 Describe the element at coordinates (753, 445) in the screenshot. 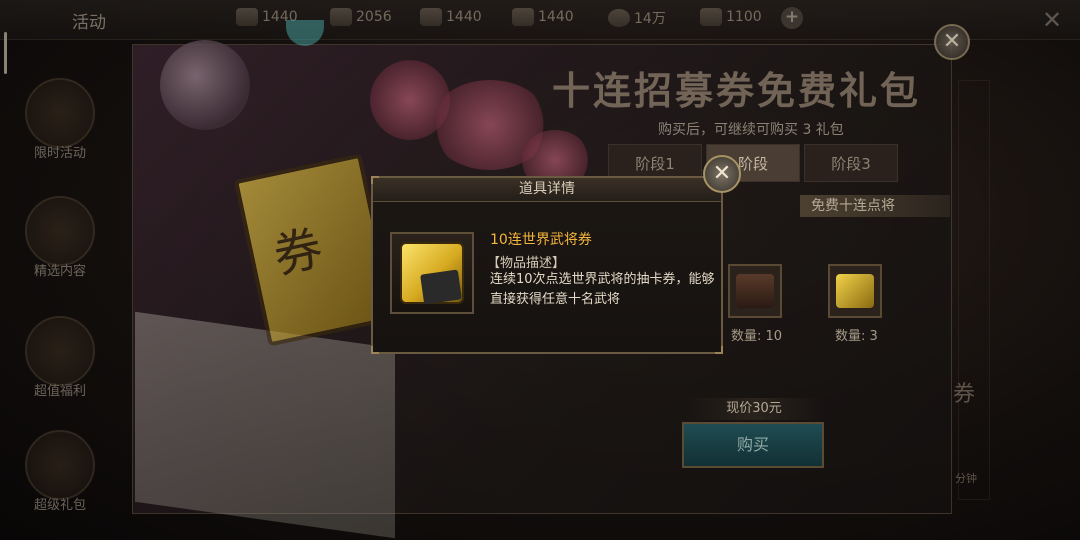

I see `buy-button: 购买` at that location.